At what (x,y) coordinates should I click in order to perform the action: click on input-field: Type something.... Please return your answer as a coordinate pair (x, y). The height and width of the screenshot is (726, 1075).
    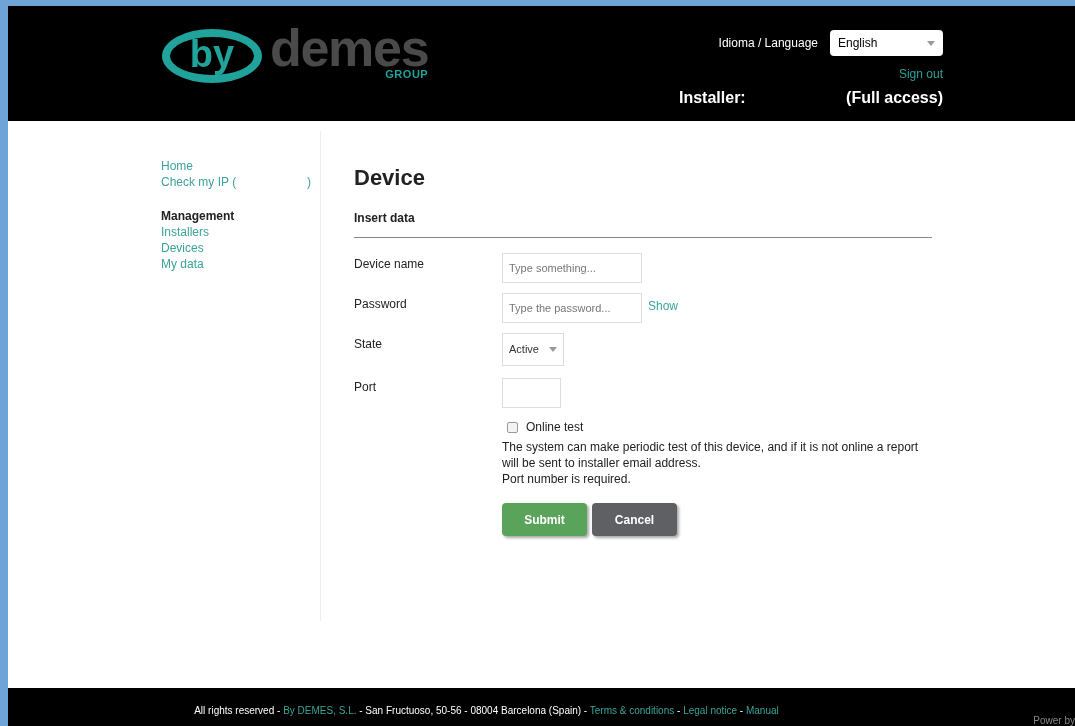
    Looking at the image, I should click on (572, 268).